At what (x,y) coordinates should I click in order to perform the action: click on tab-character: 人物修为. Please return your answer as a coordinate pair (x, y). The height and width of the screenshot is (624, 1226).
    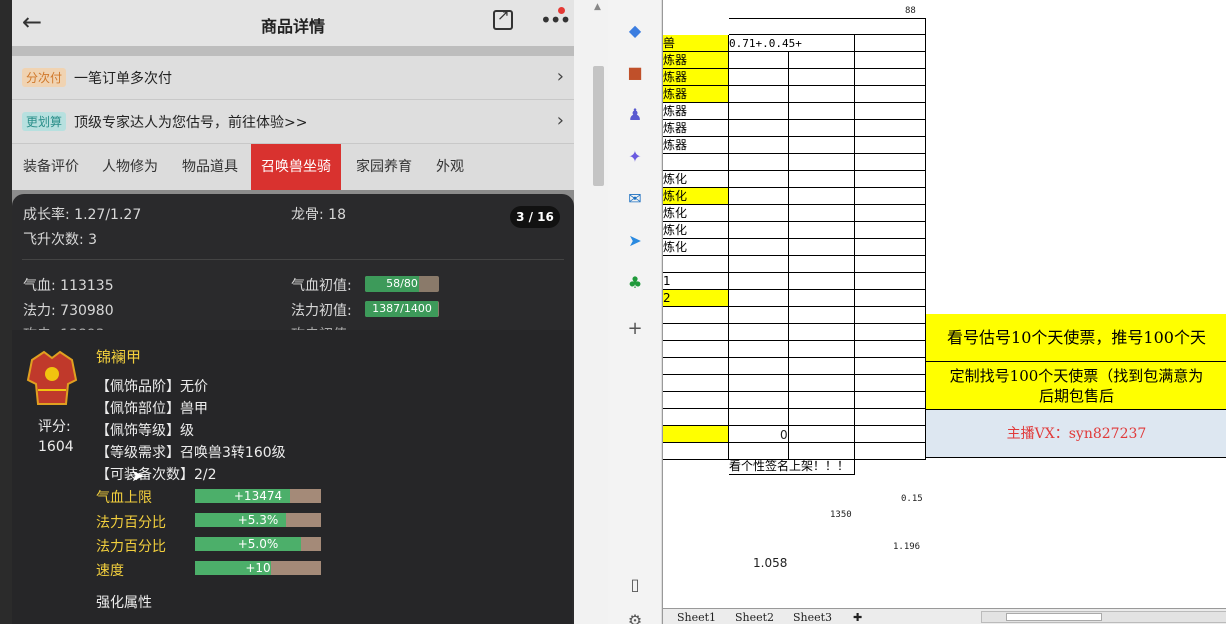
    Looking at the image, I should click on (130, 167).